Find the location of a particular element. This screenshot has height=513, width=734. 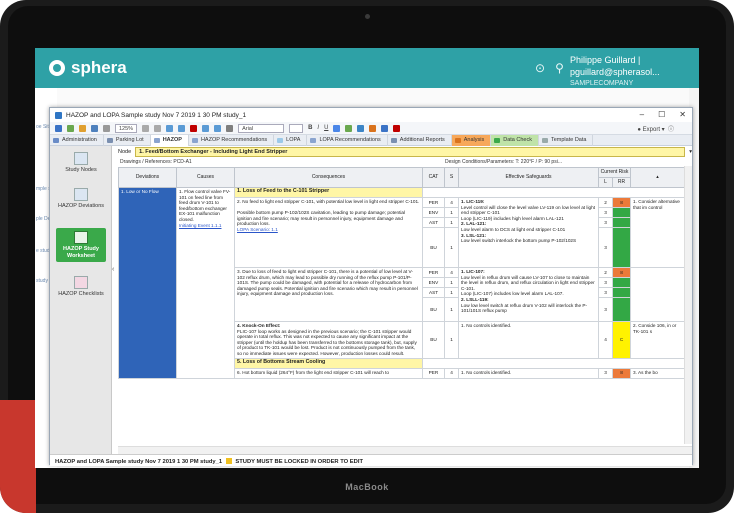

italic-icon: I is located at coordinates (318, 128).